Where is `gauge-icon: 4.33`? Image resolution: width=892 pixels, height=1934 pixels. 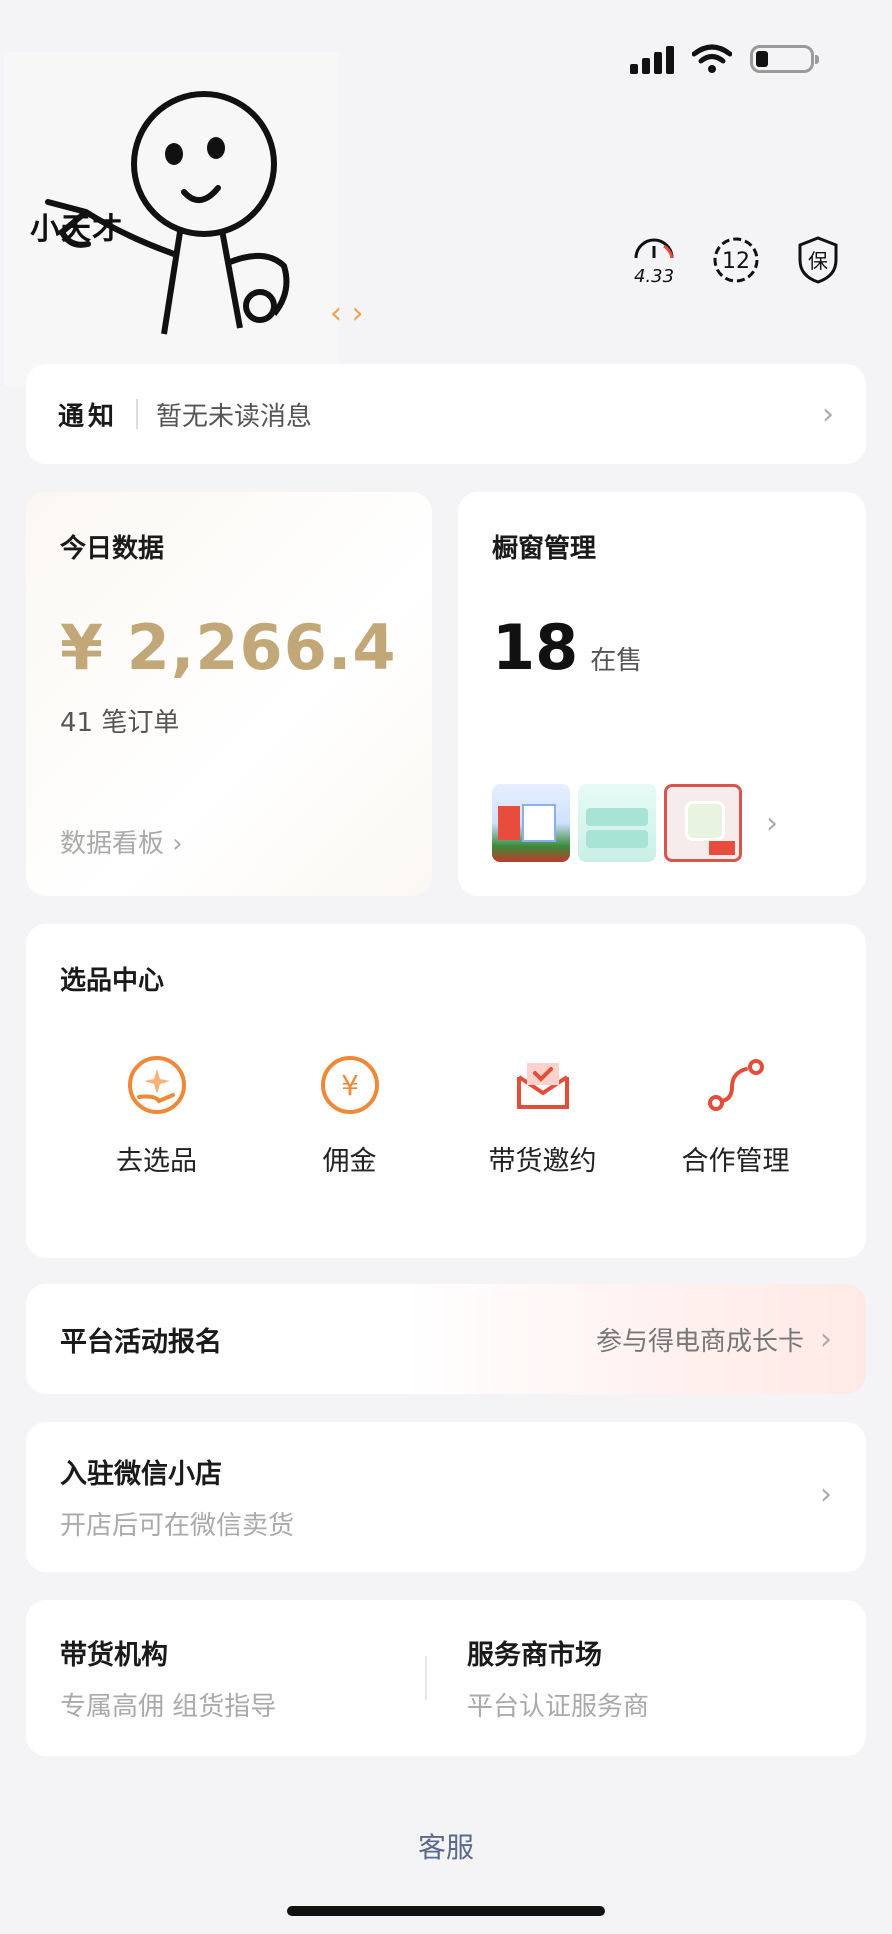
gauge-icon: 4.33 is located at coordinates (654, 262).